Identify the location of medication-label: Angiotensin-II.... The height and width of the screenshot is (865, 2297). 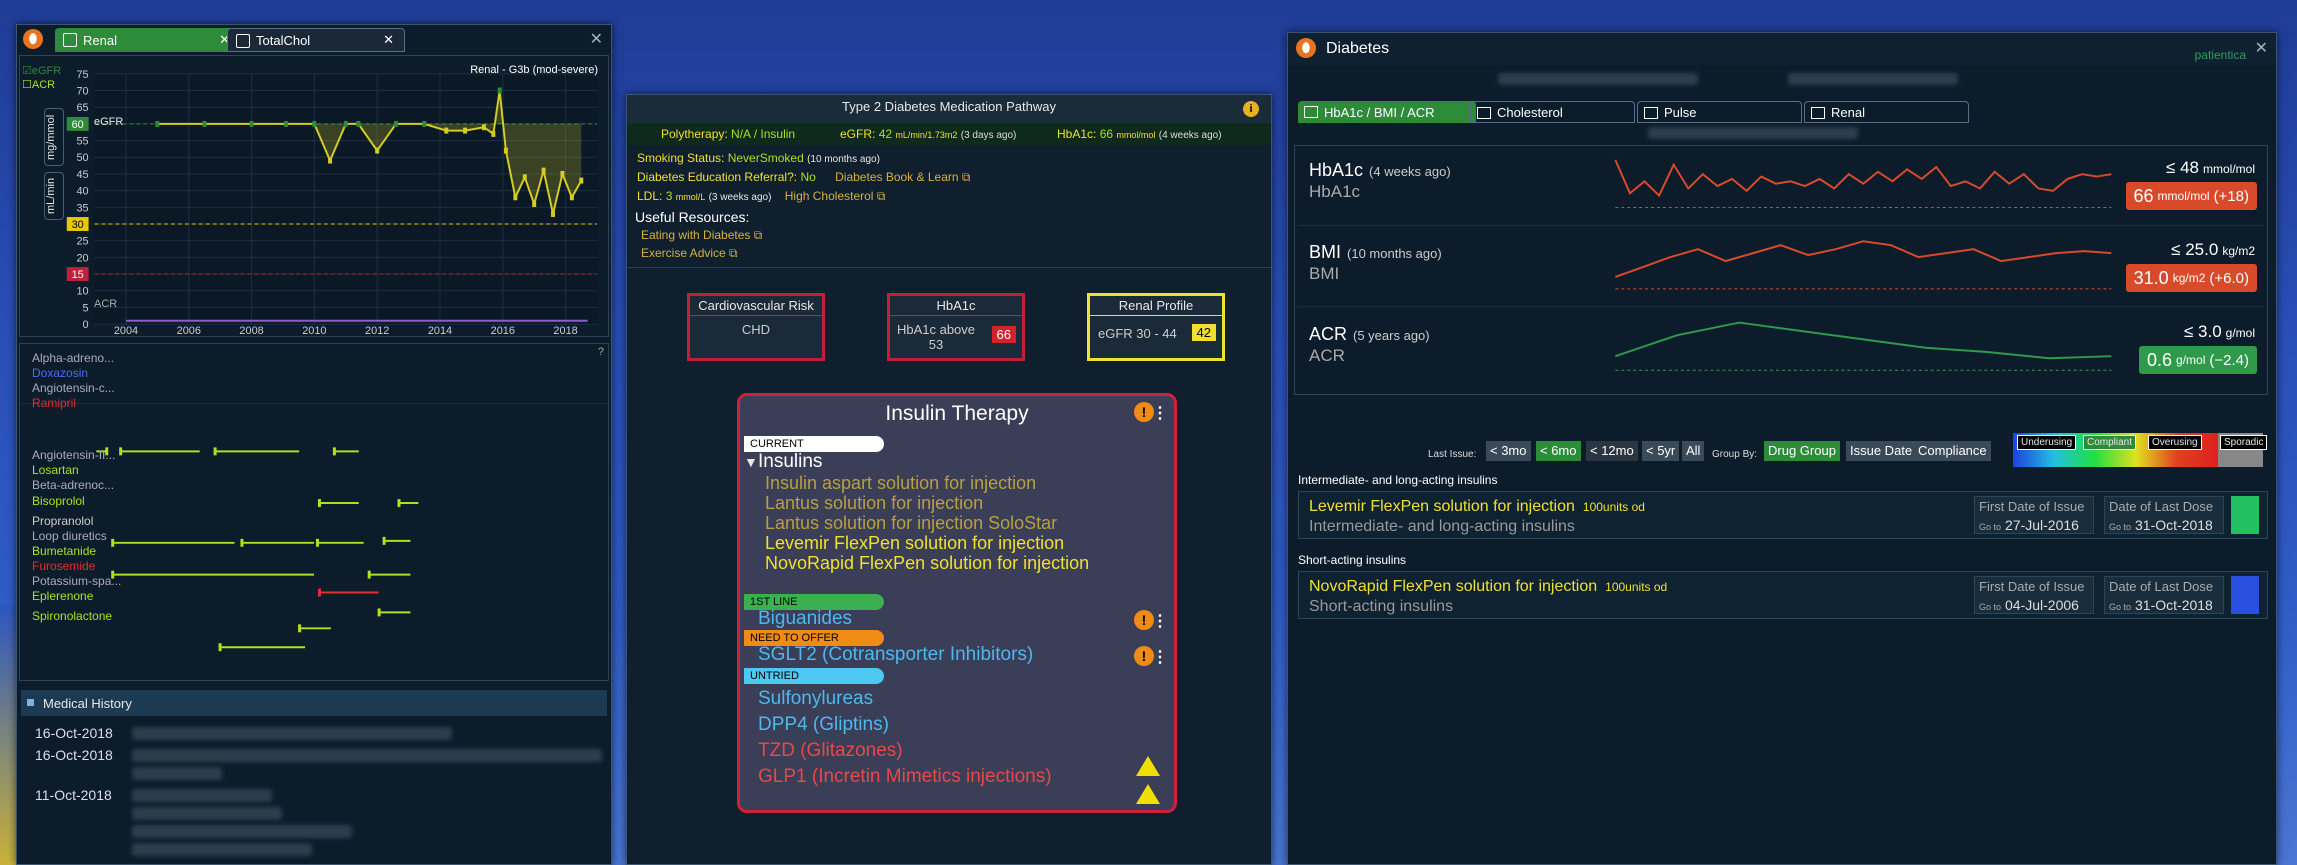
(73, 455).